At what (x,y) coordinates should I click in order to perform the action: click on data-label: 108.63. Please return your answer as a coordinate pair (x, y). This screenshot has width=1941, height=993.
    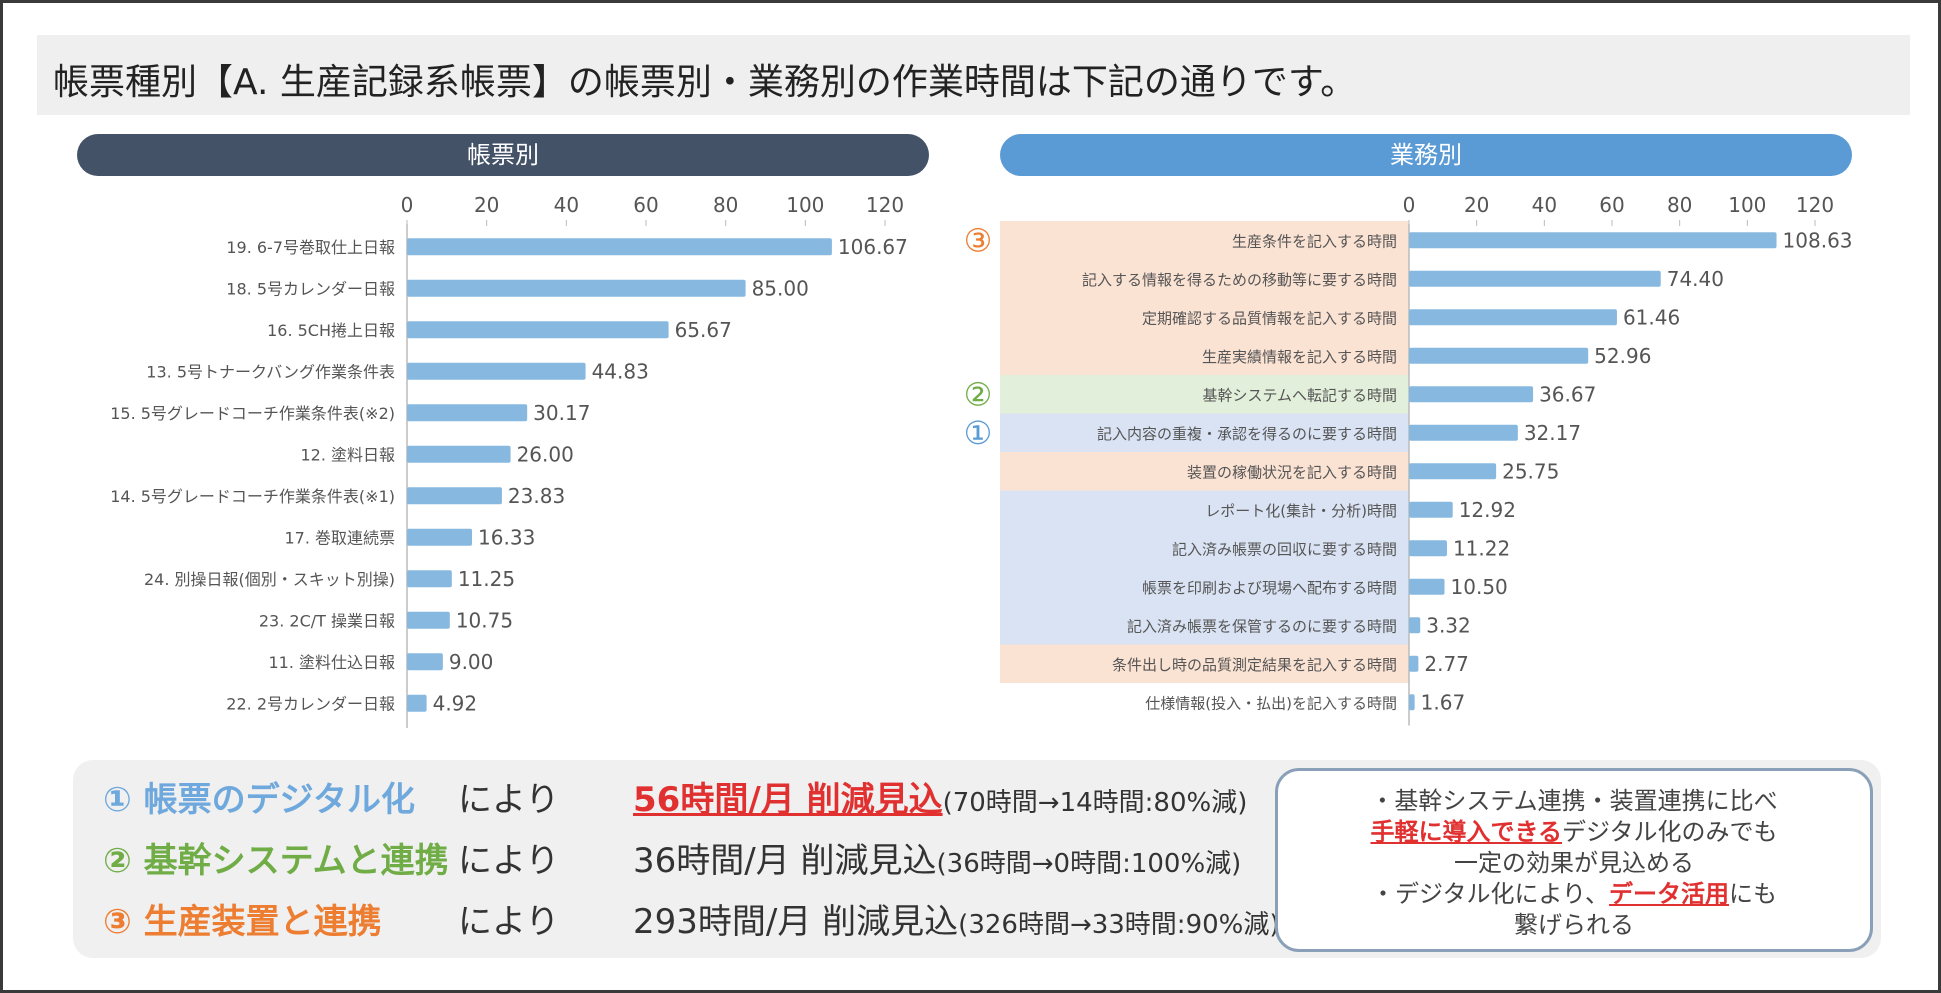
    Looking at the image, I should click on (1818, 240).